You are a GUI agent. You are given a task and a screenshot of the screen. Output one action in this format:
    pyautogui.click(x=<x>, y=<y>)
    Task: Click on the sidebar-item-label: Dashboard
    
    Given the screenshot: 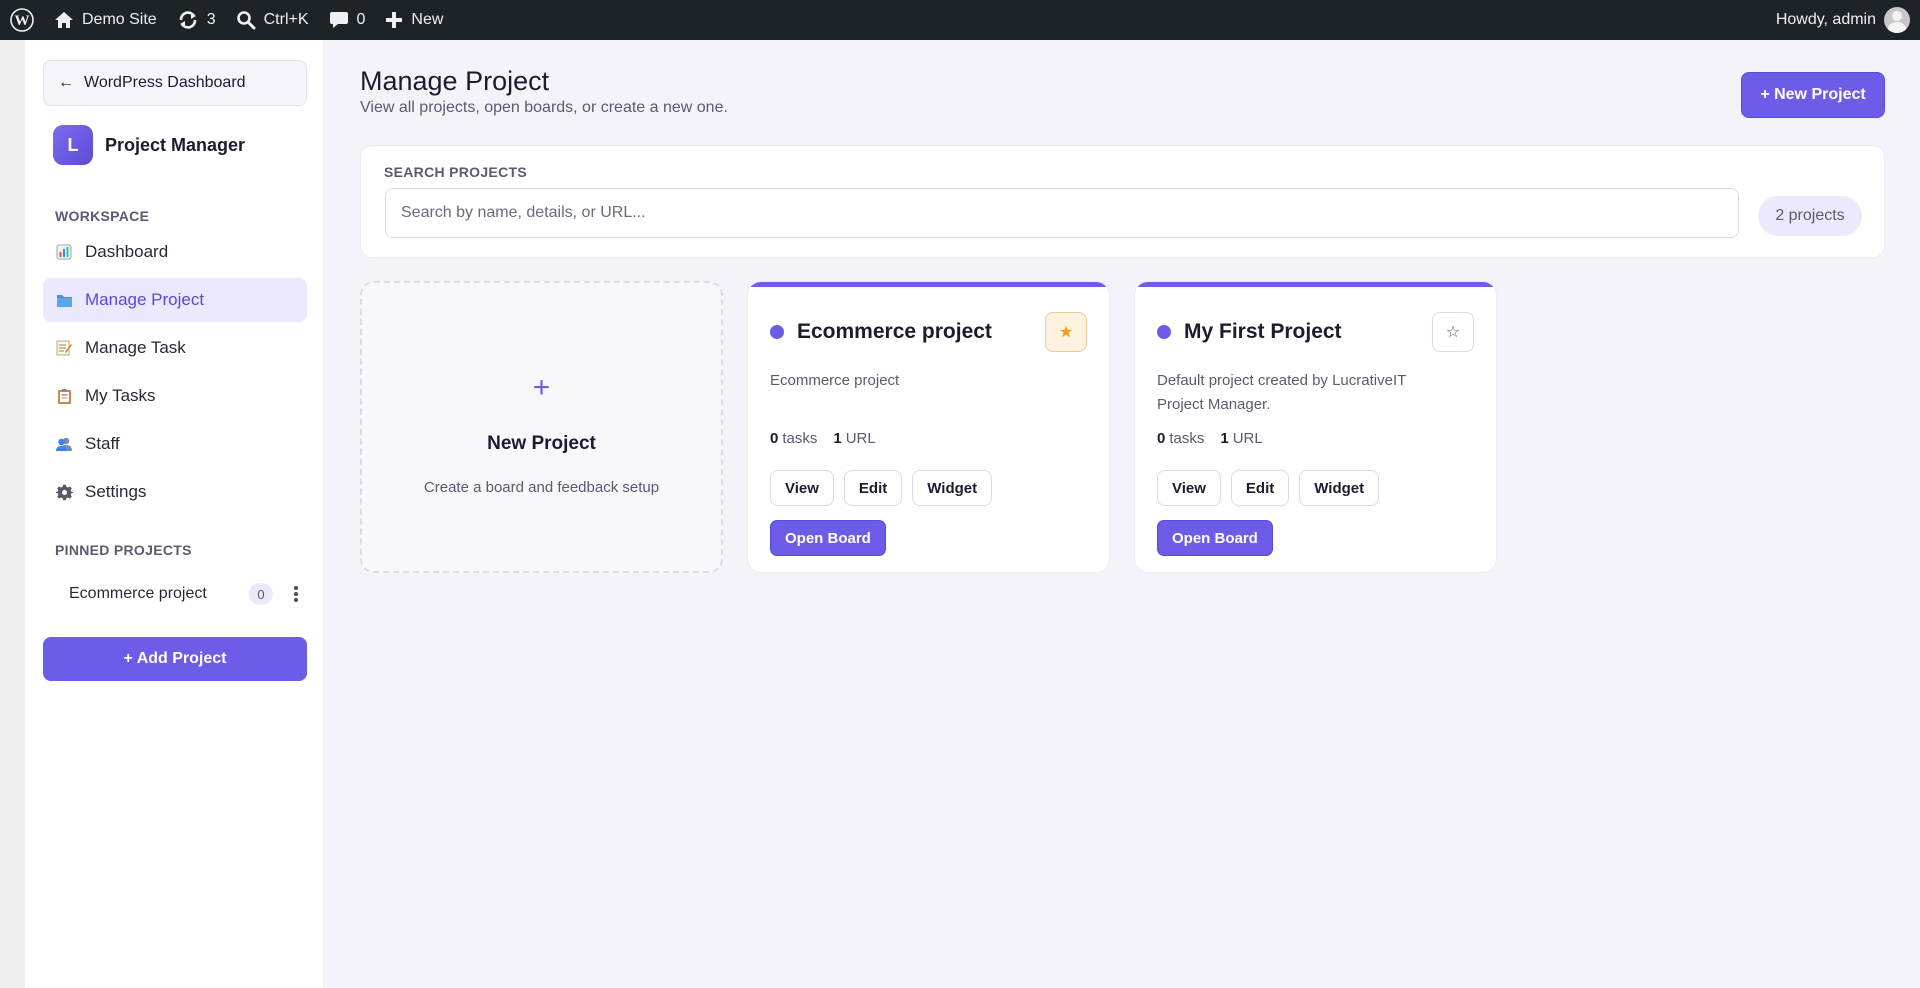 What is the action you would take?
    pyautogui.click(x=127, y=251)
    